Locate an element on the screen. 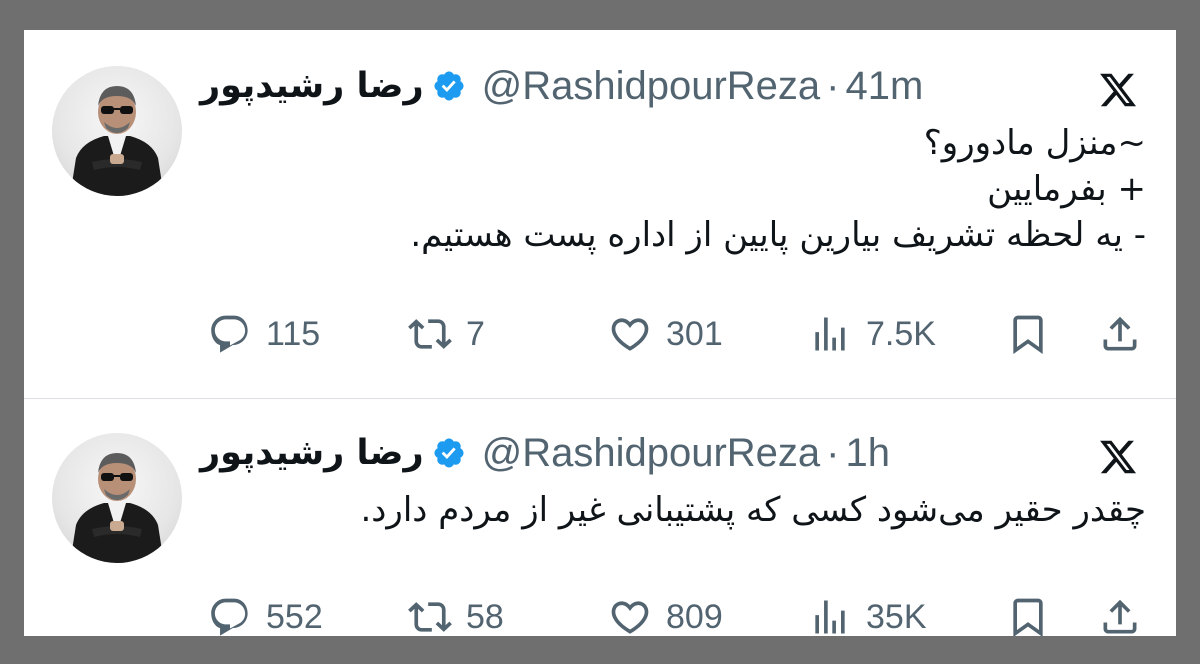  tweet-actions: 115 7 301 7.5K is located at coordinates (600, 334).